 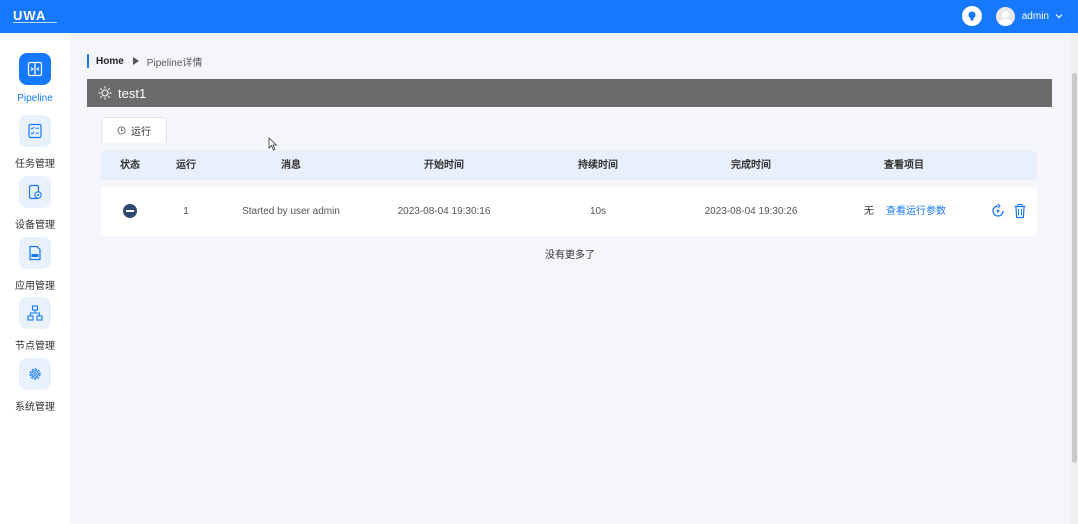 I want to click on gear-icon, so click(x=35, y=374).